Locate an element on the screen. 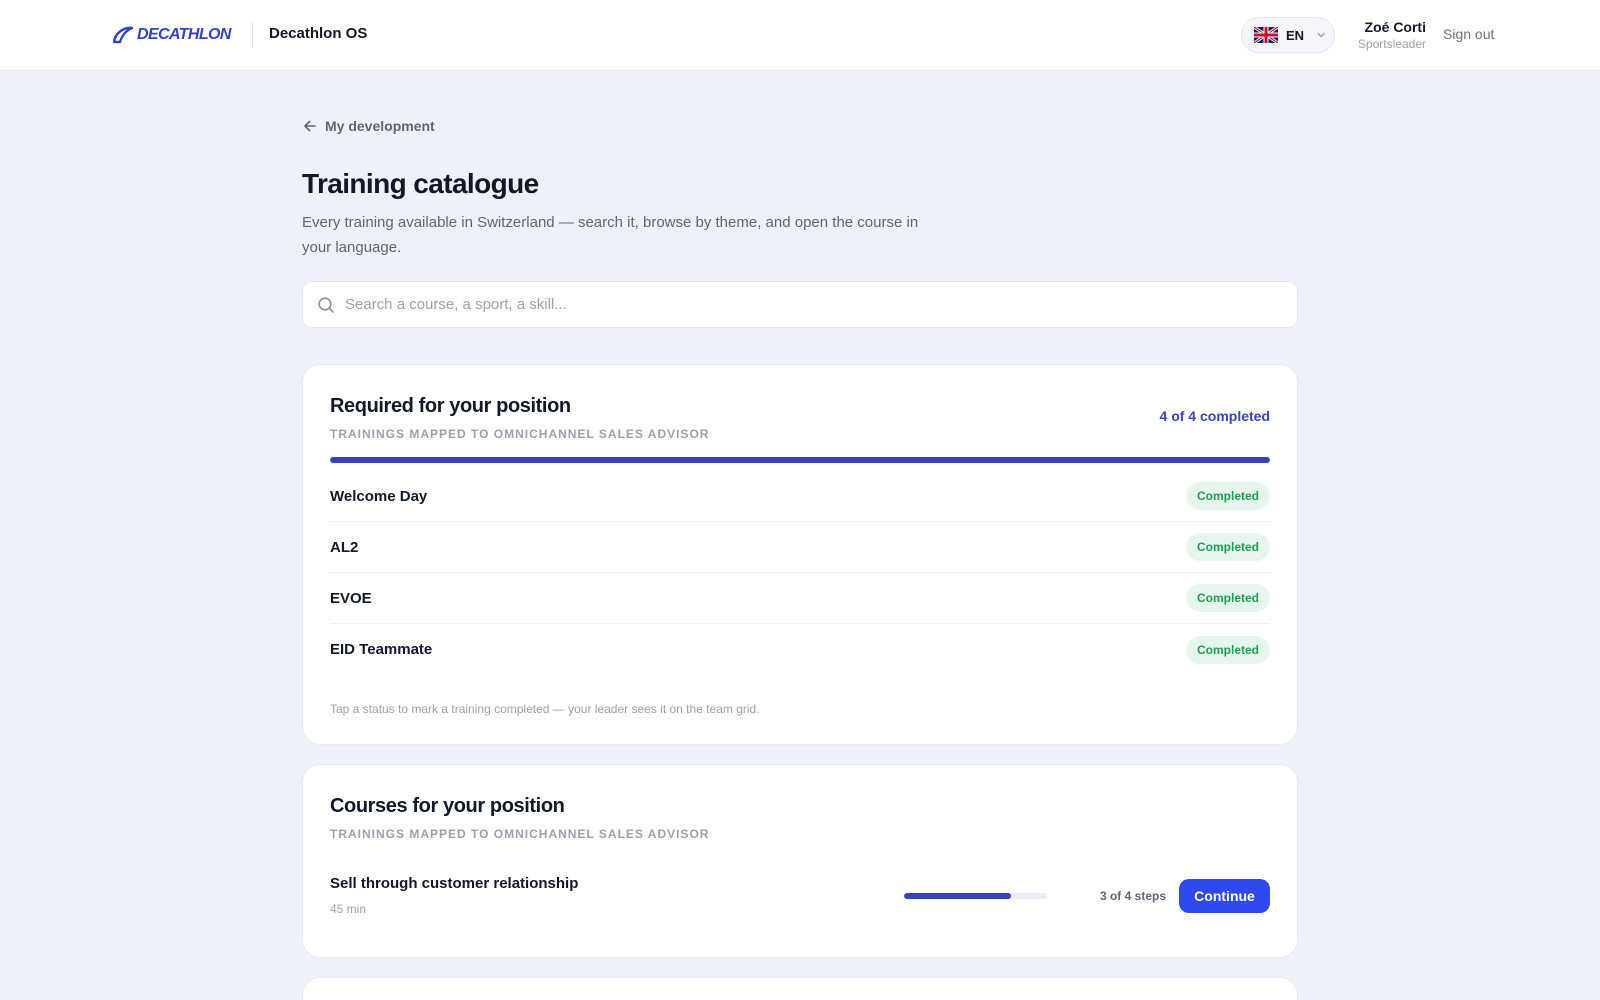  sign-out-link: Sign out is located at coordinates (1468, 34).